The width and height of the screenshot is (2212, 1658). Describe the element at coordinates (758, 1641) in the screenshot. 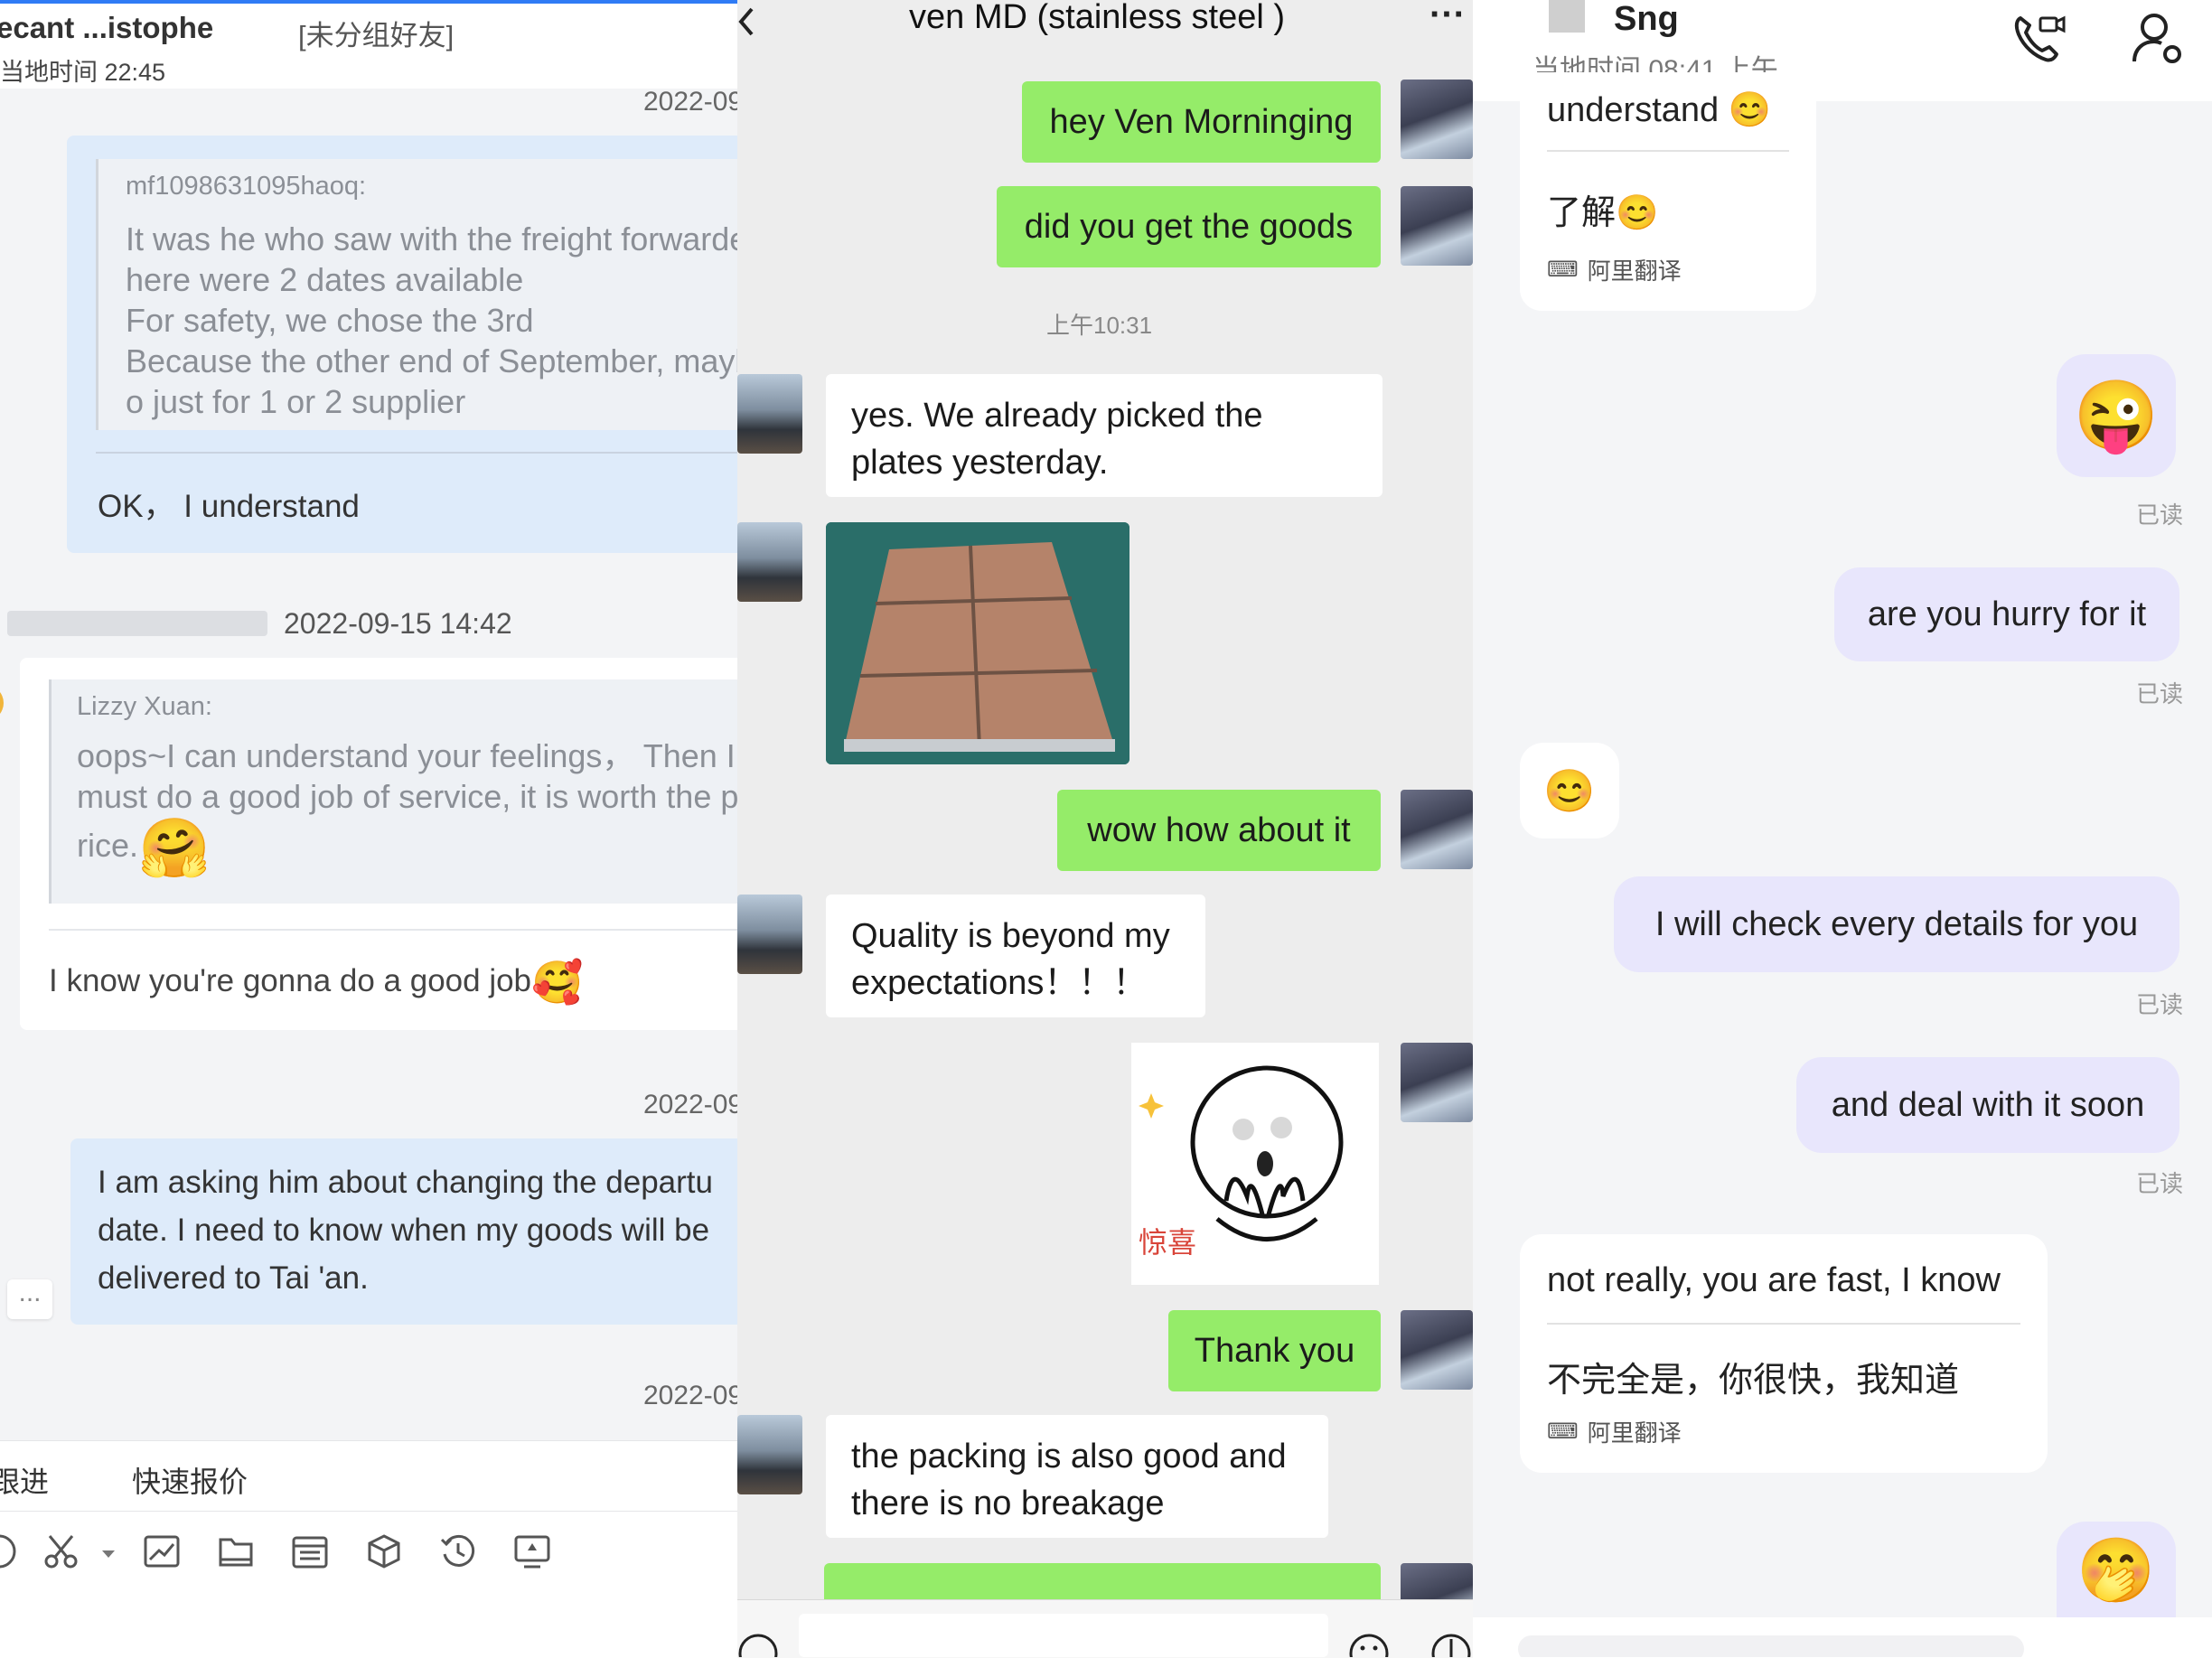

I see `voice-icon` at that location.